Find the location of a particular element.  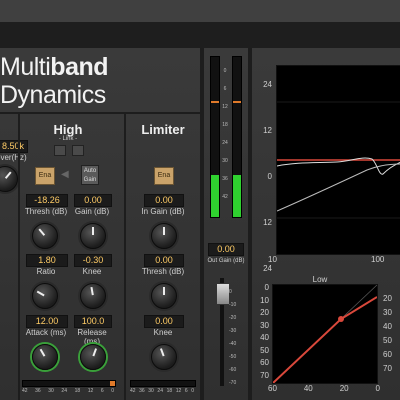

transfer-right-tick: 40 is located at coordinates (387, 326).